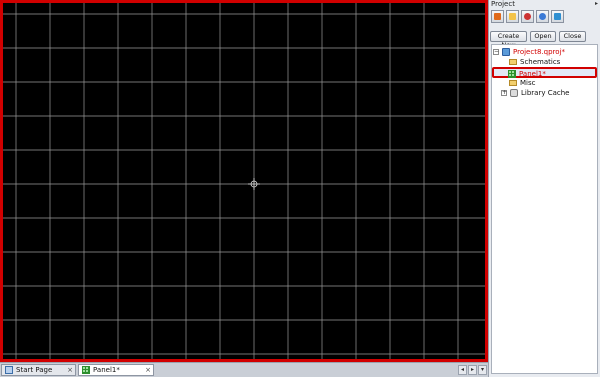 The width and height of the screenshot is (600, 377). I want to click on create-new-button: Create New, so click(508, 40).